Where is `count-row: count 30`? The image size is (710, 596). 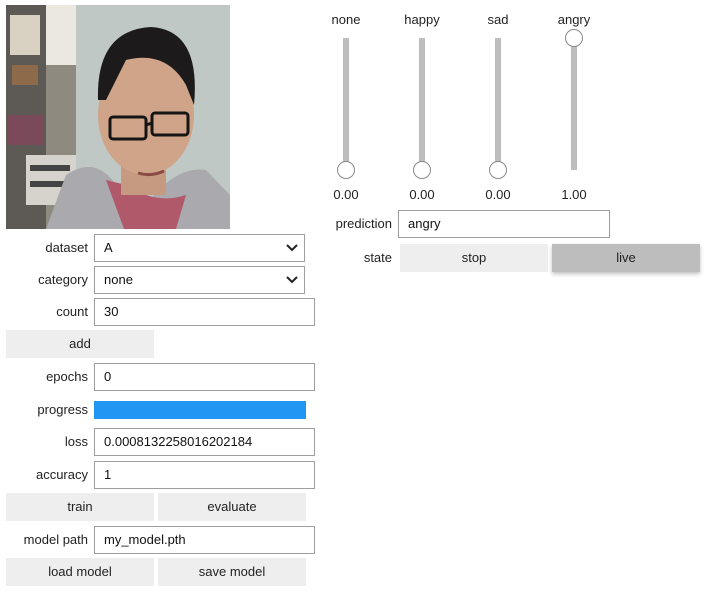
count-row: count 30 is located at coordinates (160, 312).